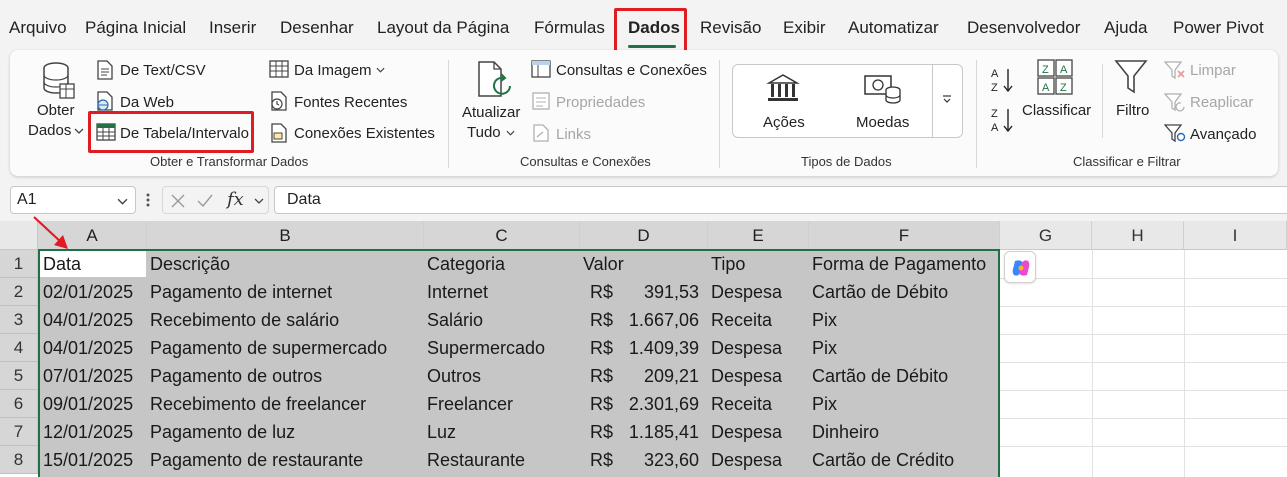 The height and width of the screenshot is (477, 1287). I want to click on more-options-icon, so click(148, 200).